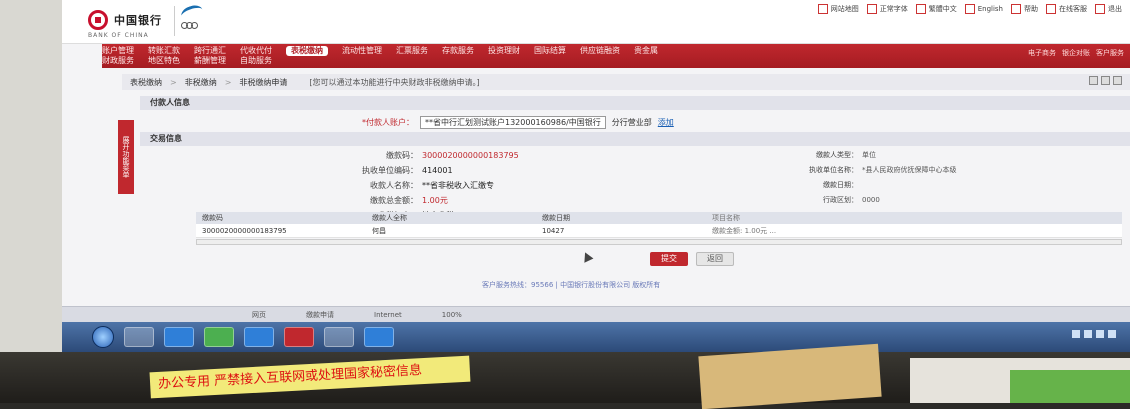 The height and width of the screenshot is (409, 1130). I want to click on nav-item: 财政服务, so click(118, 61).